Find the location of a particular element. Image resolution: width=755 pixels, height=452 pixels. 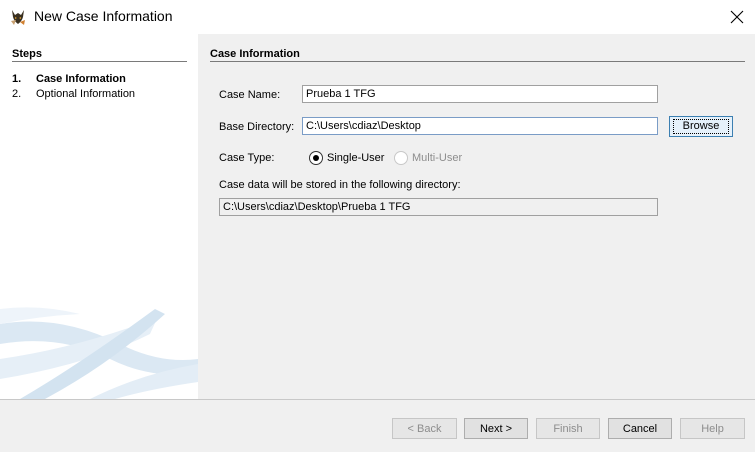

back-button: < Back is located at coordinates (424, 428).